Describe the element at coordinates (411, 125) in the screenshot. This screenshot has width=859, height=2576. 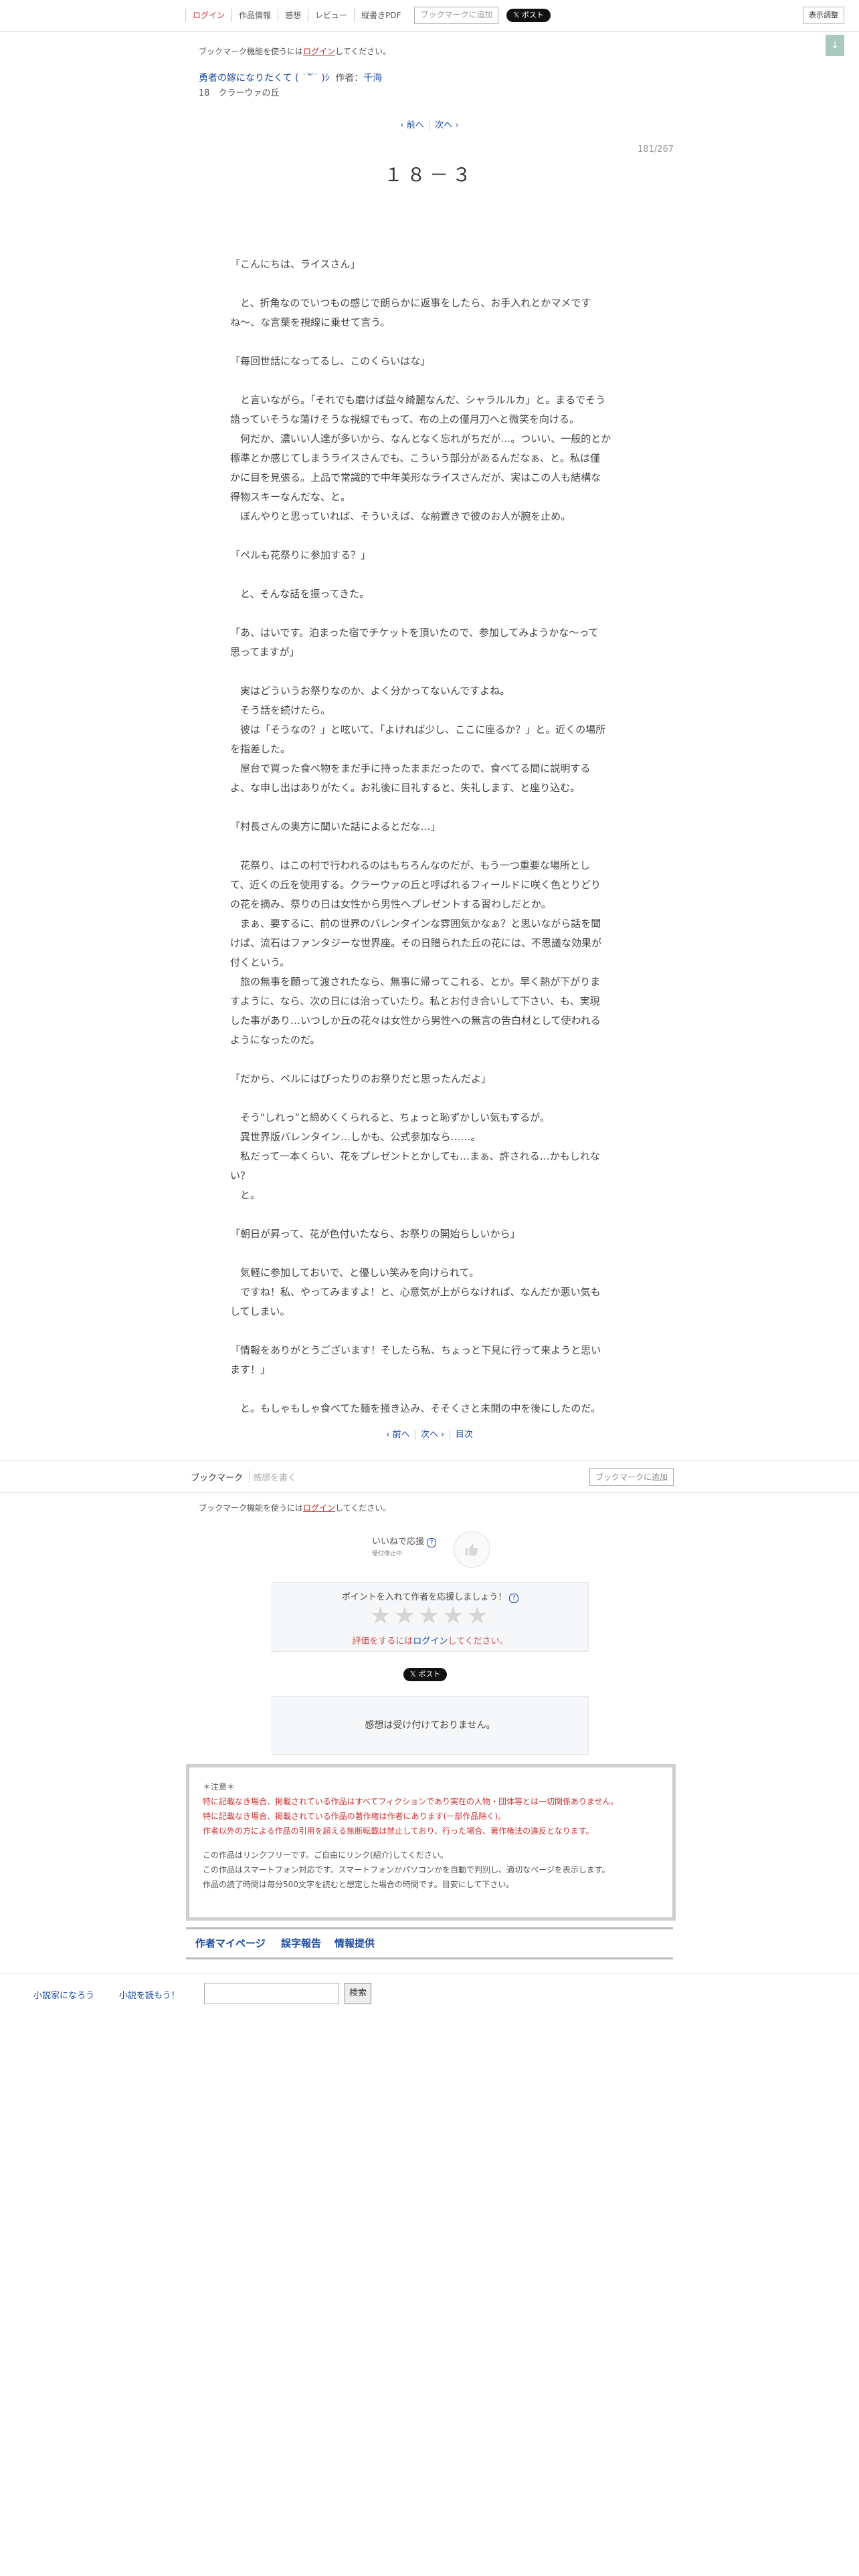
I see `prev-link: ‹ 前へ` at that location.